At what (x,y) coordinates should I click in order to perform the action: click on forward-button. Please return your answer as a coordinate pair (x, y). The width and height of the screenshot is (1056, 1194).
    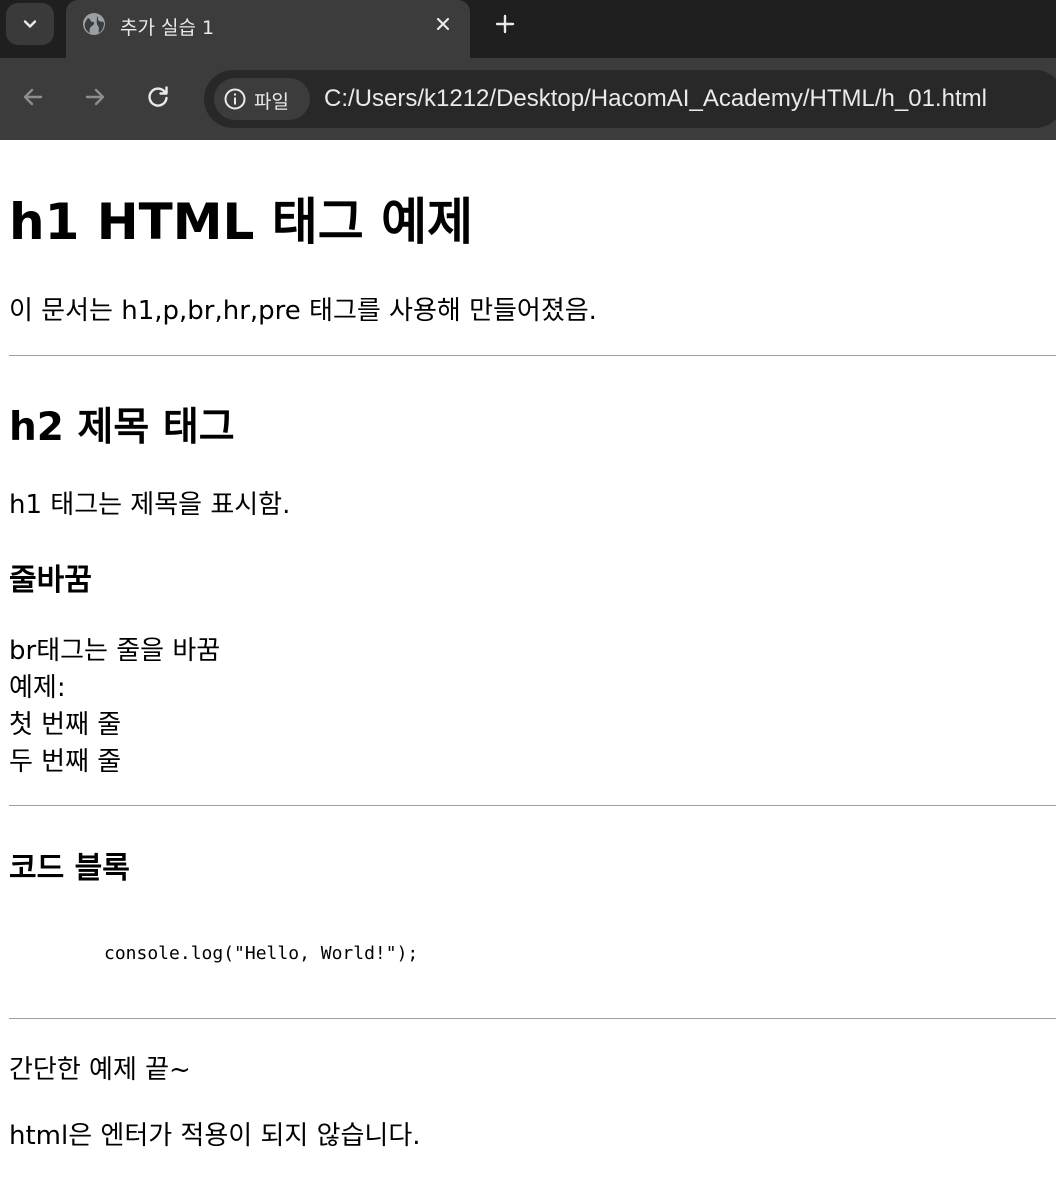
    Looking at the image, I should click on (95, 97).